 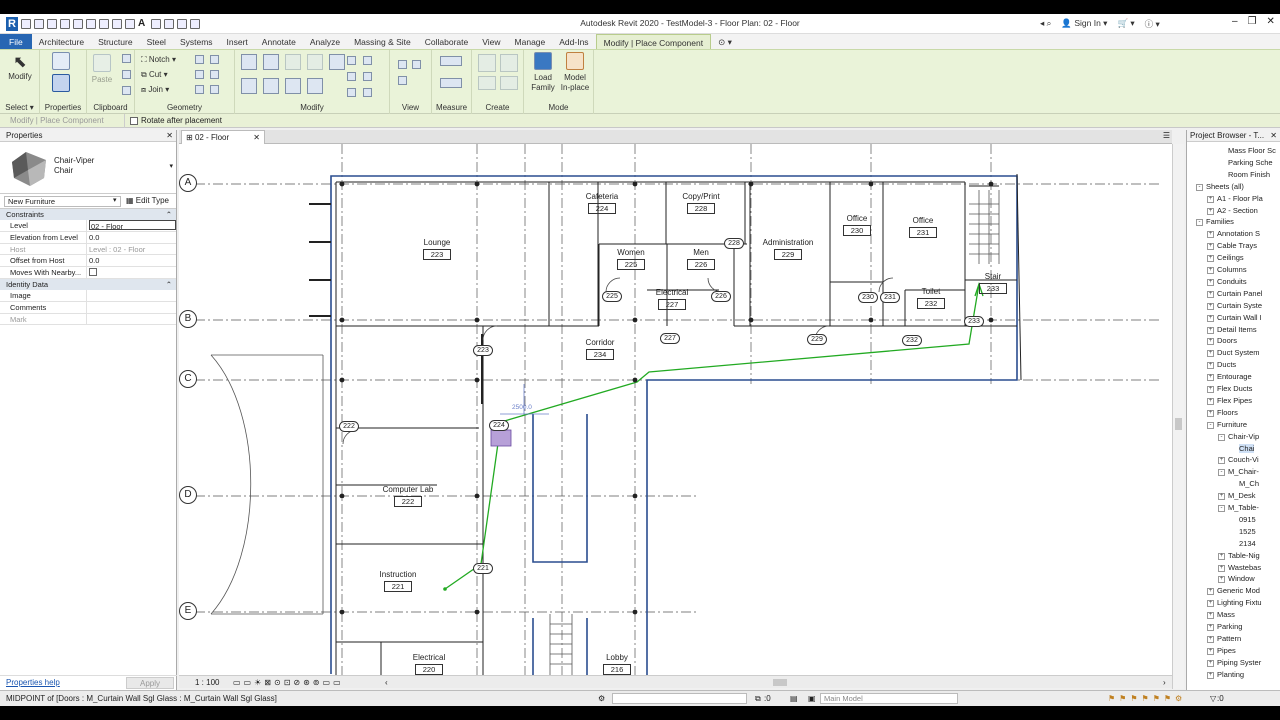 What do you see at coordinates (271, 86) in the screenshot?
I see `copy-element-icon` at bounding box center [271, 86].